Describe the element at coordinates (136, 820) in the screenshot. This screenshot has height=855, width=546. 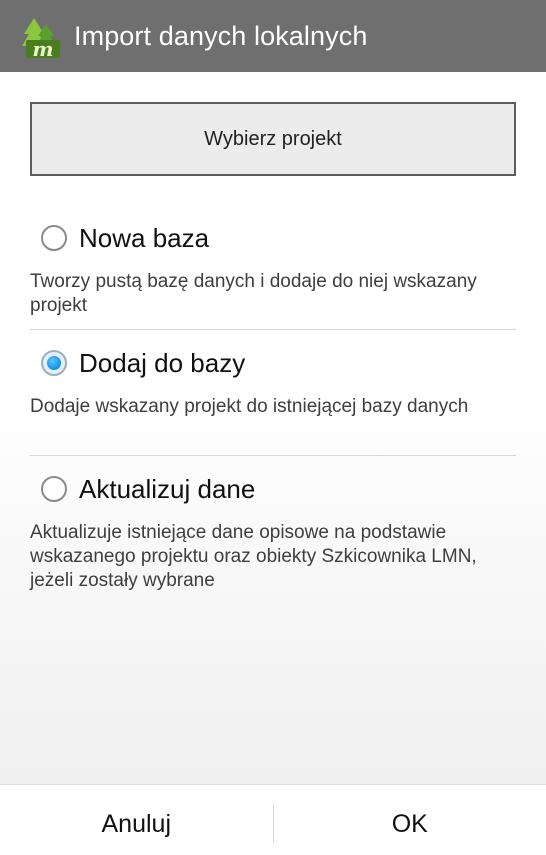
I see `cancel-button: Anuluj` at that location.